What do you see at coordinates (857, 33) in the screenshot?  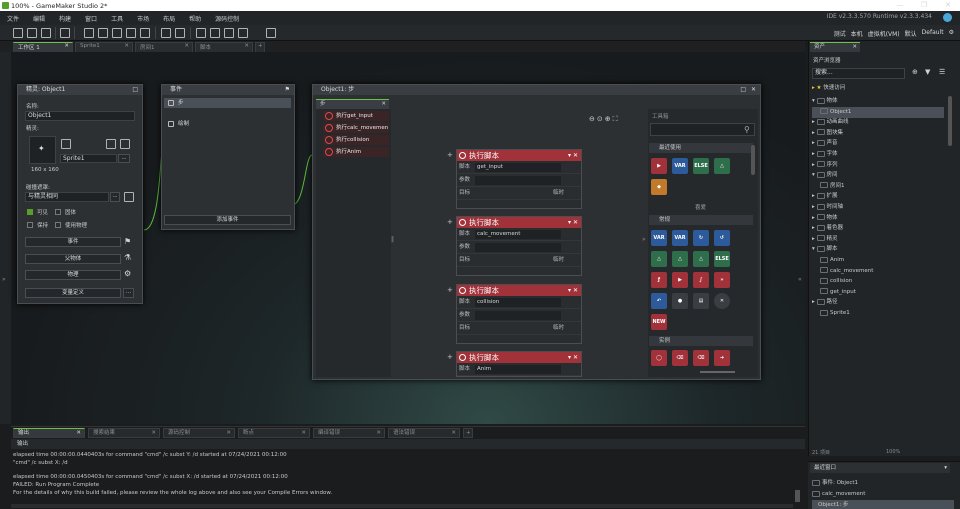 I see `target-local: 本机` at bounding box center [857, 33].